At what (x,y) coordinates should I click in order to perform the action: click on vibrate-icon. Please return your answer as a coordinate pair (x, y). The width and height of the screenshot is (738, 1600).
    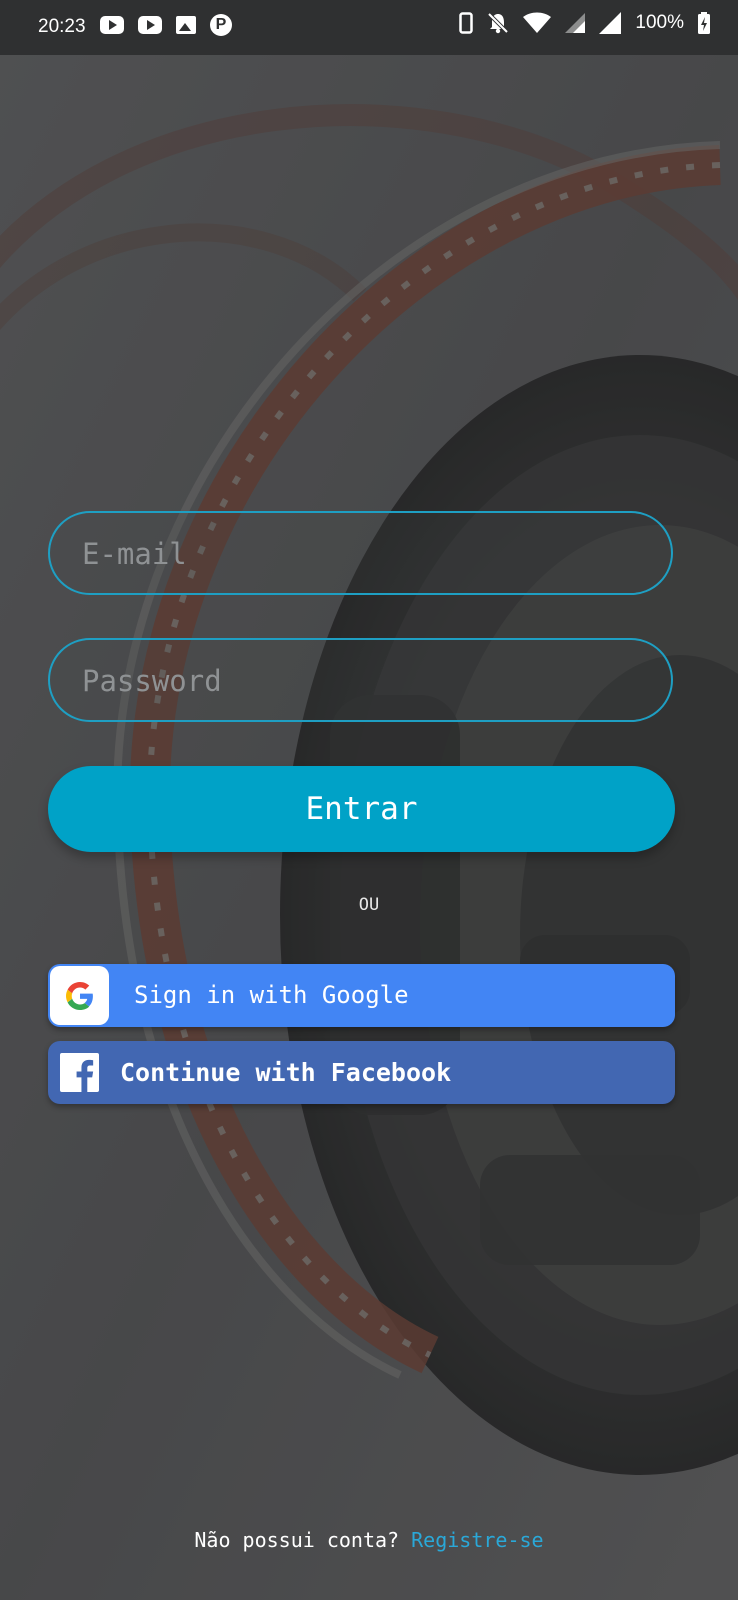
    Looking at the image, I should click on (466, 23).